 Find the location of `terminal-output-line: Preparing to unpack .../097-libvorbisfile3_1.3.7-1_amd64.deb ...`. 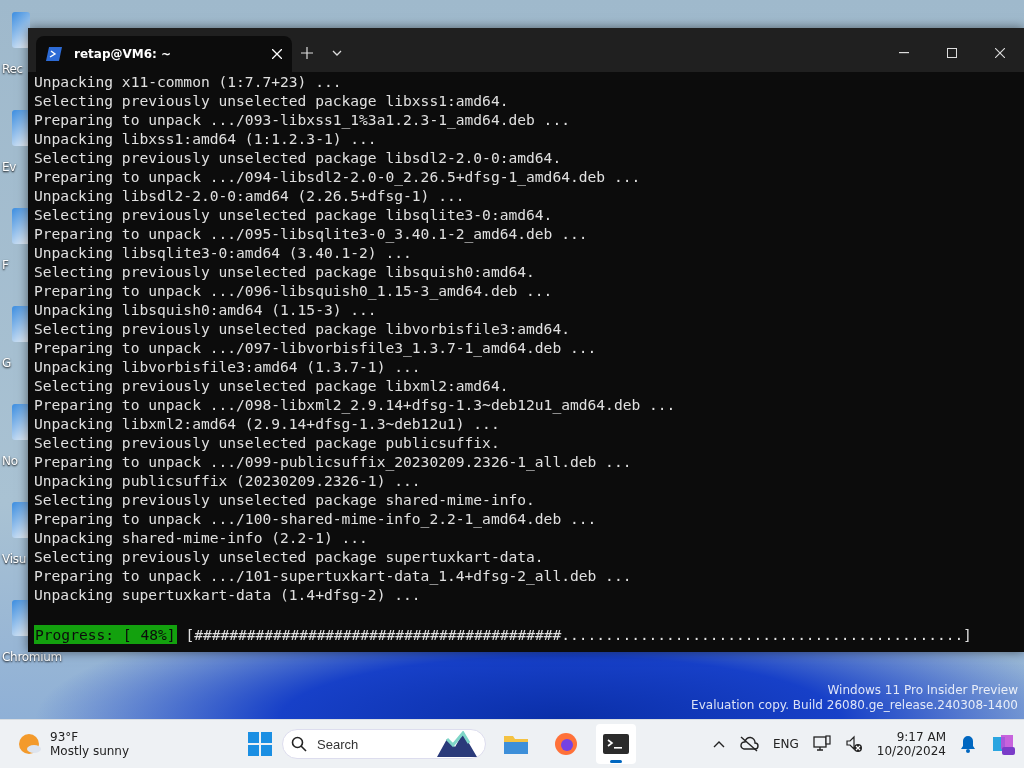

terminal-output-line: Preparing to unpack .../097-libvorbisfile3_1.3.7-1_amd64.deb ... is located at coordinates (316, 347).